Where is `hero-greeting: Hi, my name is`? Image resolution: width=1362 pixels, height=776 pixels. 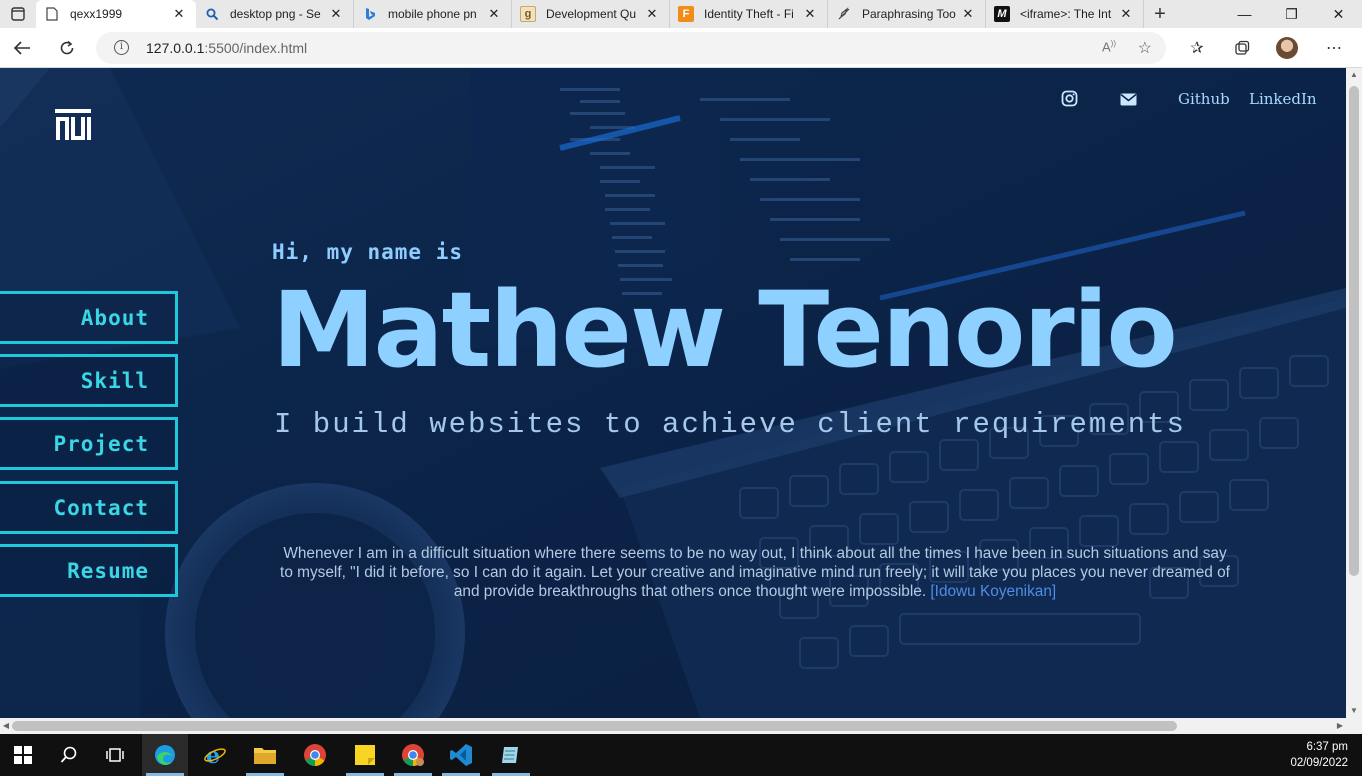
hero-greeting: Hi, my name is is located at coordinates (368, 252).